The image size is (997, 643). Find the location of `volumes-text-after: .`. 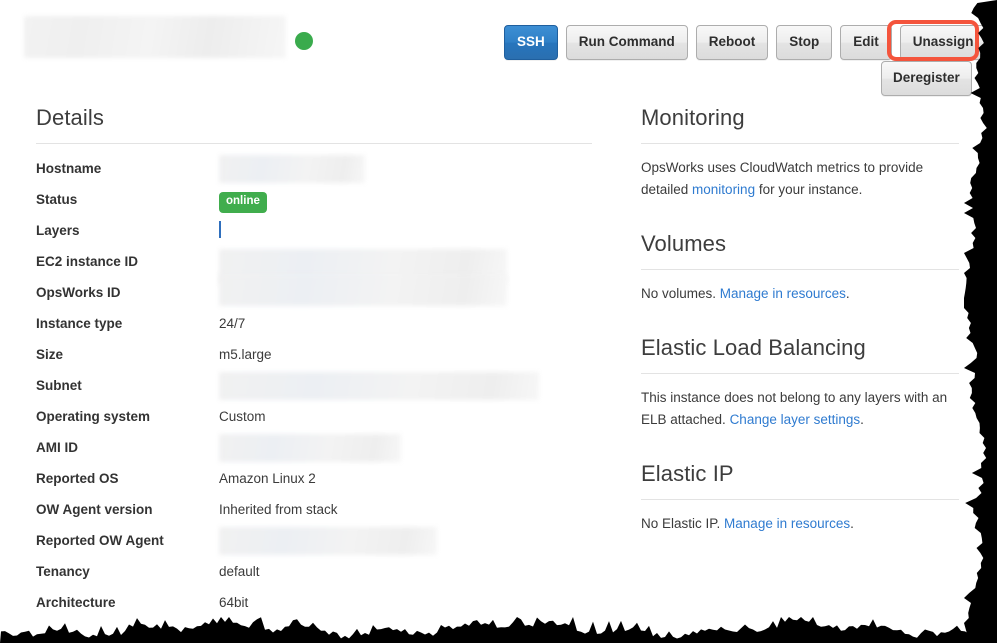

volumes-text-after: . is located at coordinates (847, 293).